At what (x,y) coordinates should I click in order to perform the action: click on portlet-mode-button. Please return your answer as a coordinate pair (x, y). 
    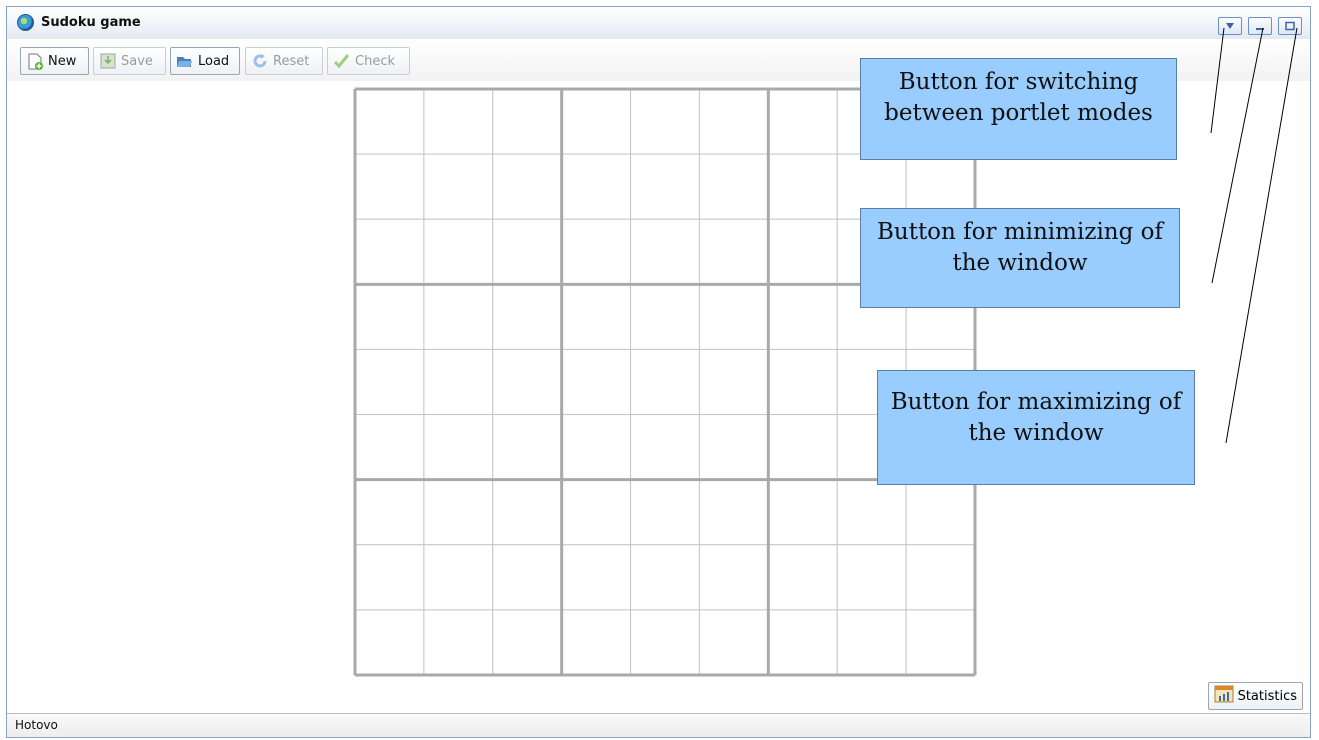
    Looking at the image, I should click on (1230, 26).